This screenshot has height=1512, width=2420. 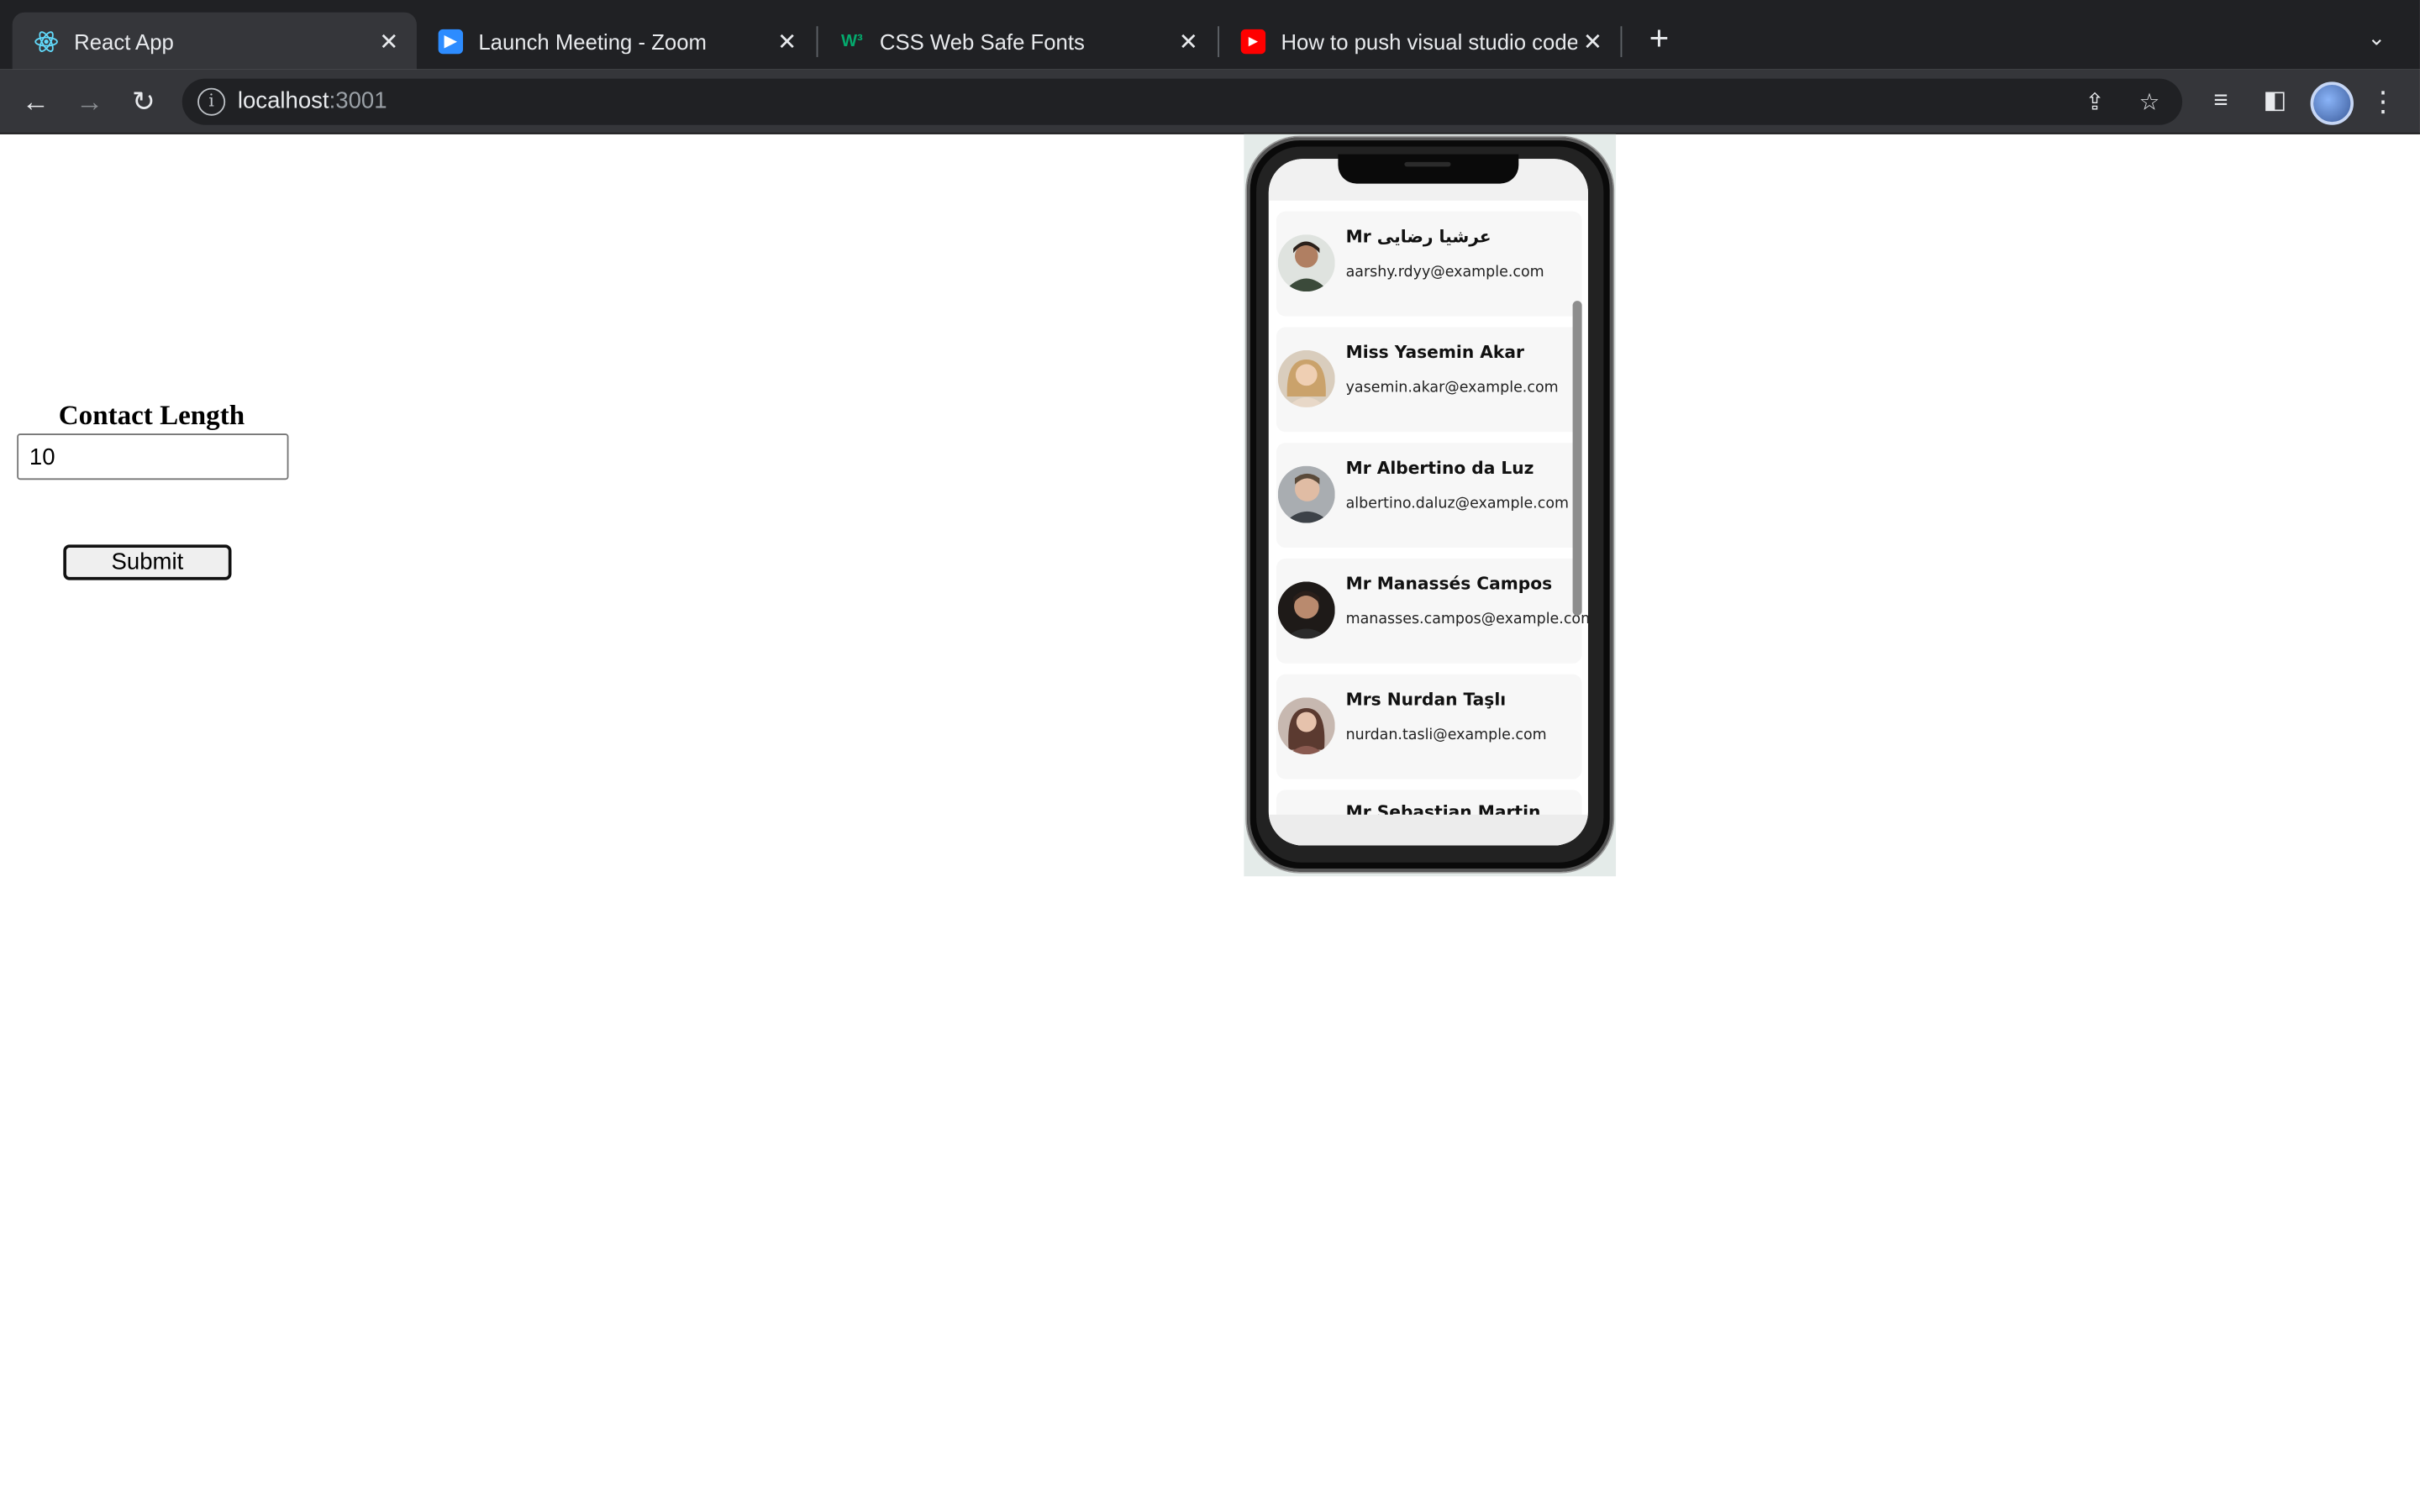 I want to click on contact-name: Mr Albertino da Luz, so click(x=1439, y=468).